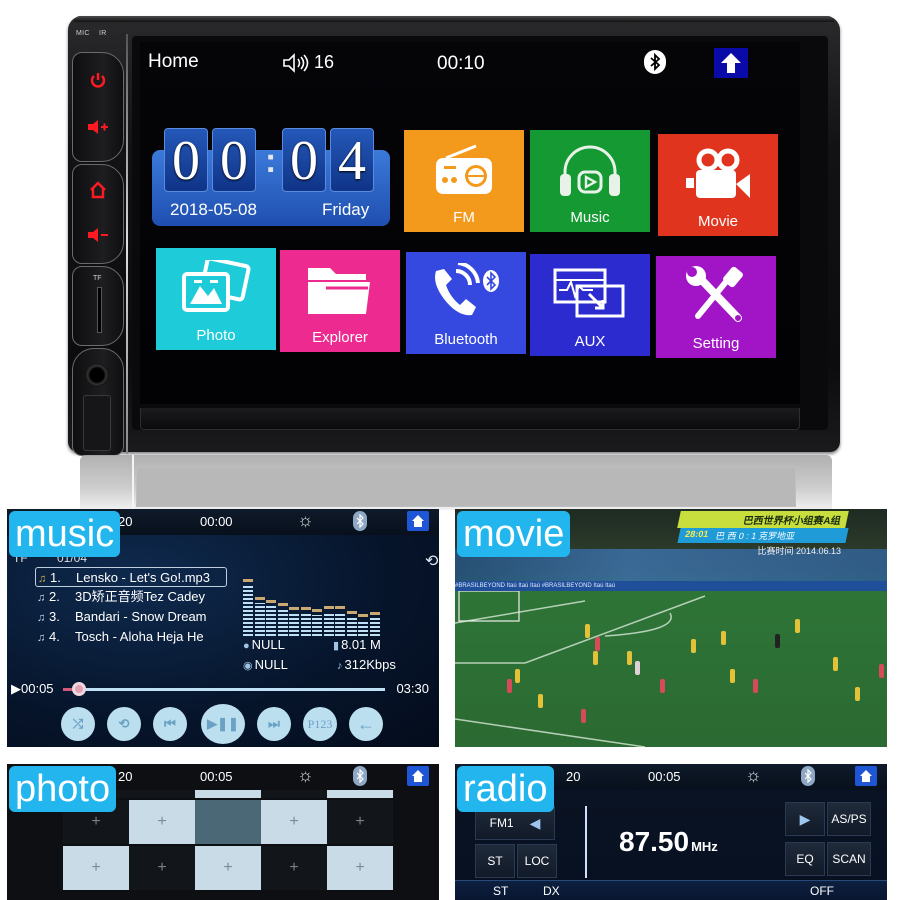  Describe the element at coordinates (37, 688) in the screenshot. I see `elapsed-value: 00:05` at that location.